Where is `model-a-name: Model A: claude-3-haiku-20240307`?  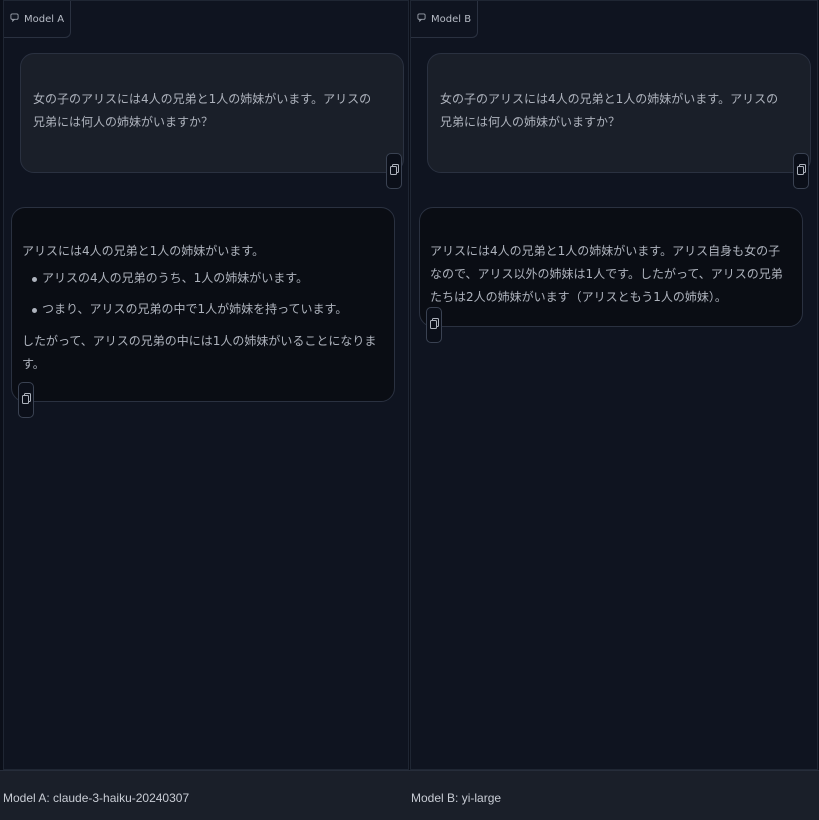
model-a-name: Model A: claude-3-haiku-20240307 is located at coordinates (96, 798).